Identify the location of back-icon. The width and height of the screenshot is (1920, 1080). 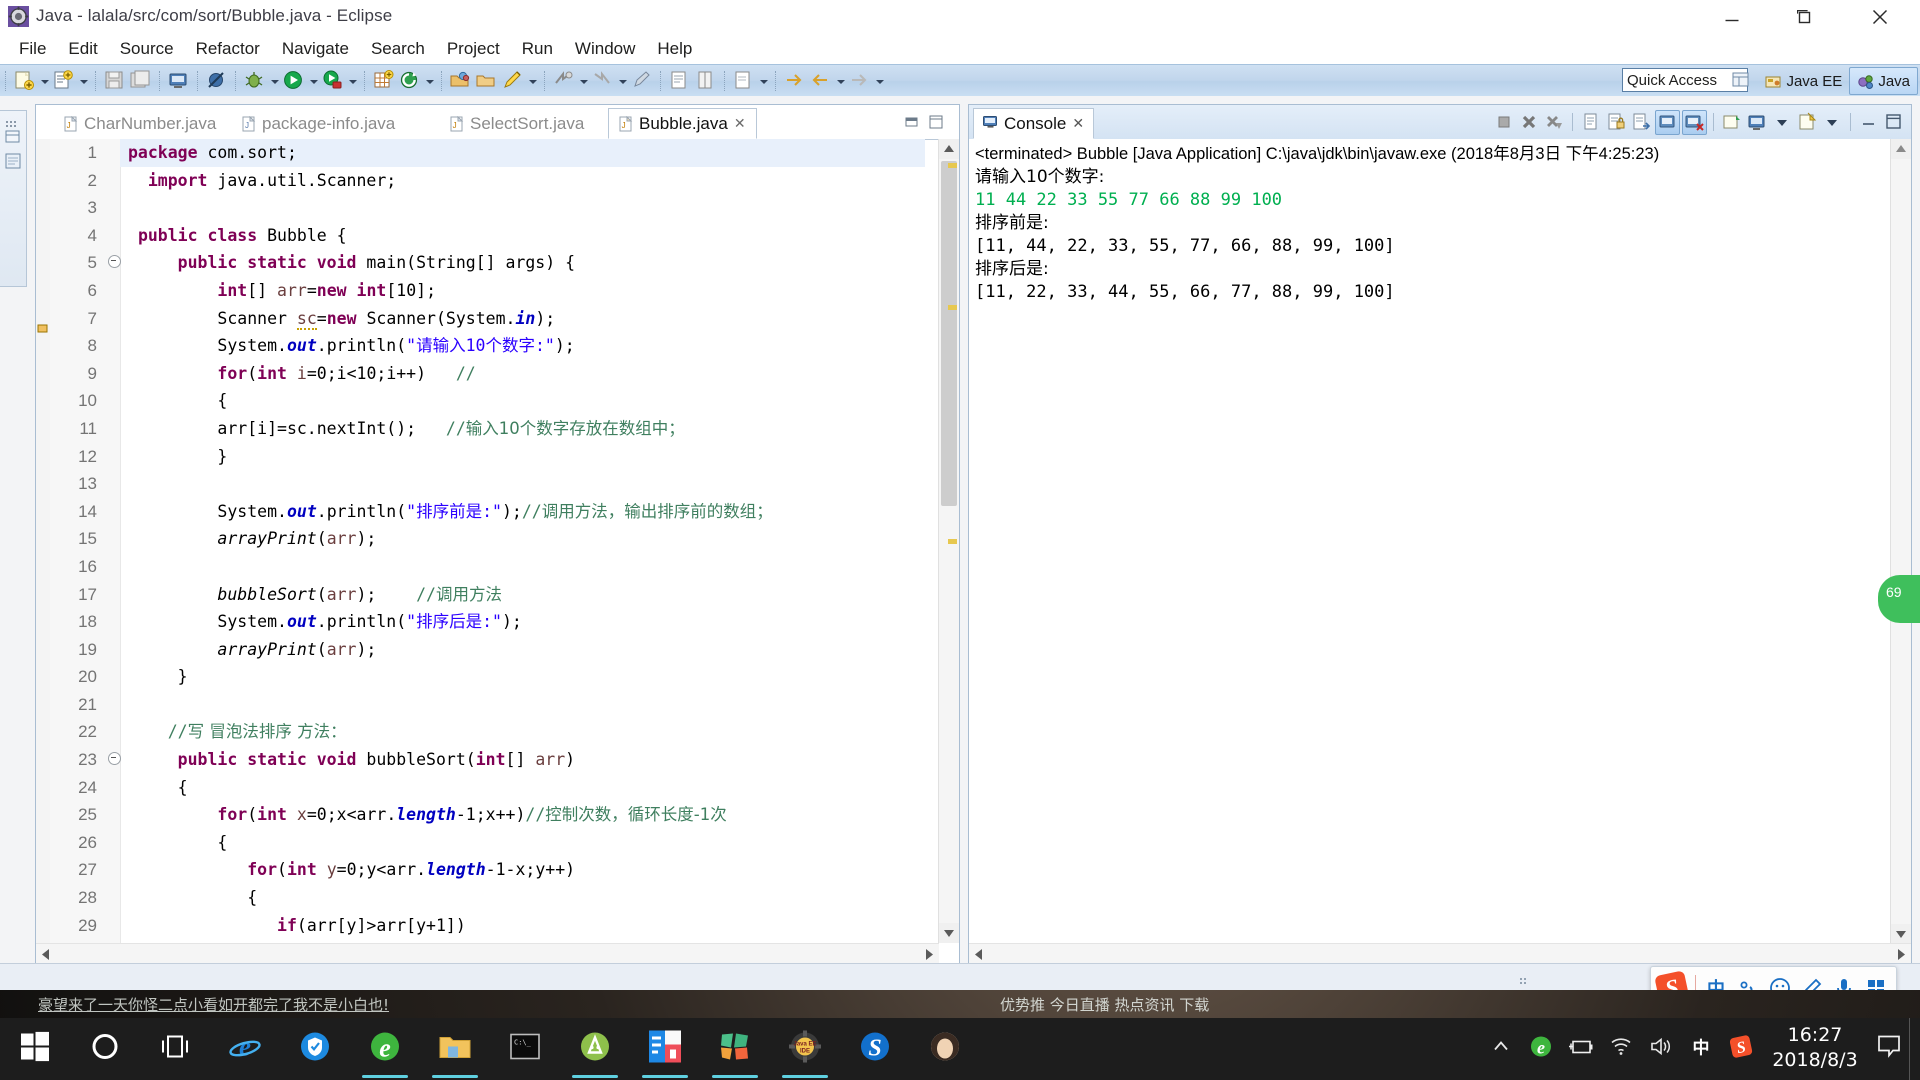
(821, 81).